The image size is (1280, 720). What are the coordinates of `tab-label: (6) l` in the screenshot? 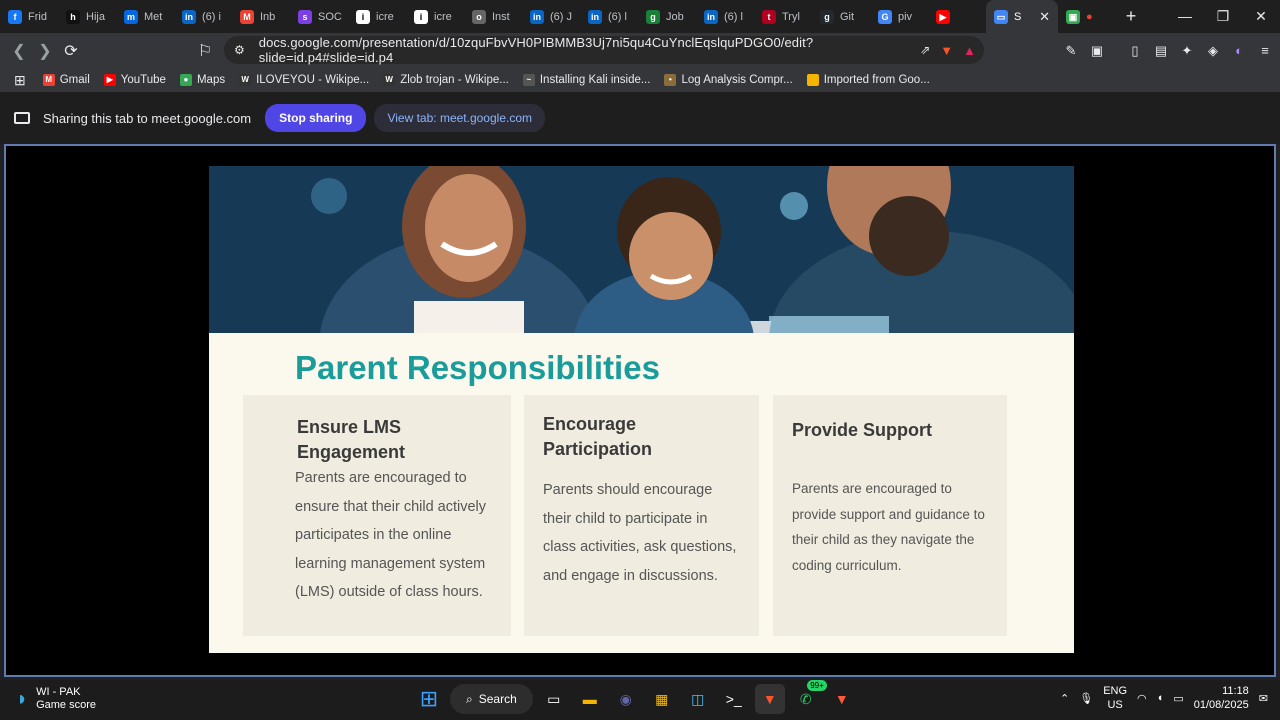 It's located at (733, 16).